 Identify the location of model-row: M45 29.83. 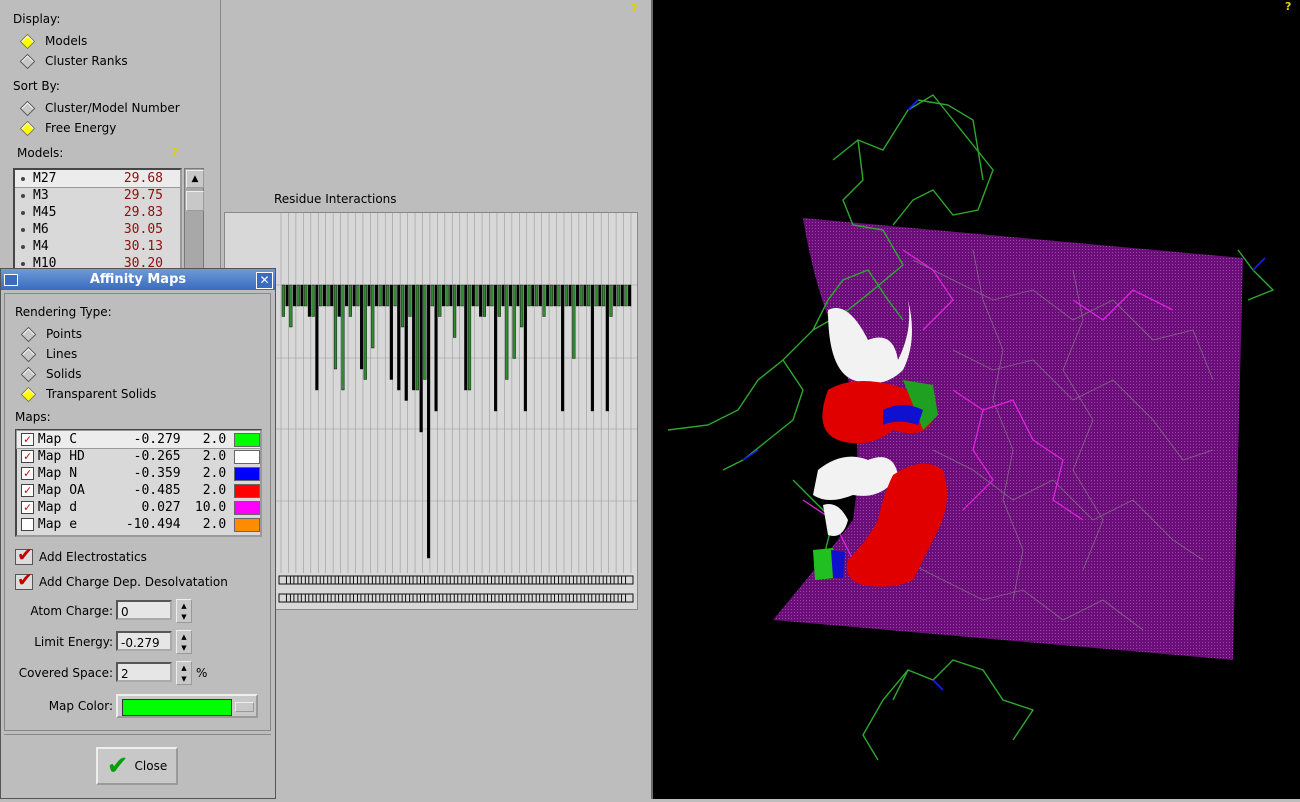
(97, 212).